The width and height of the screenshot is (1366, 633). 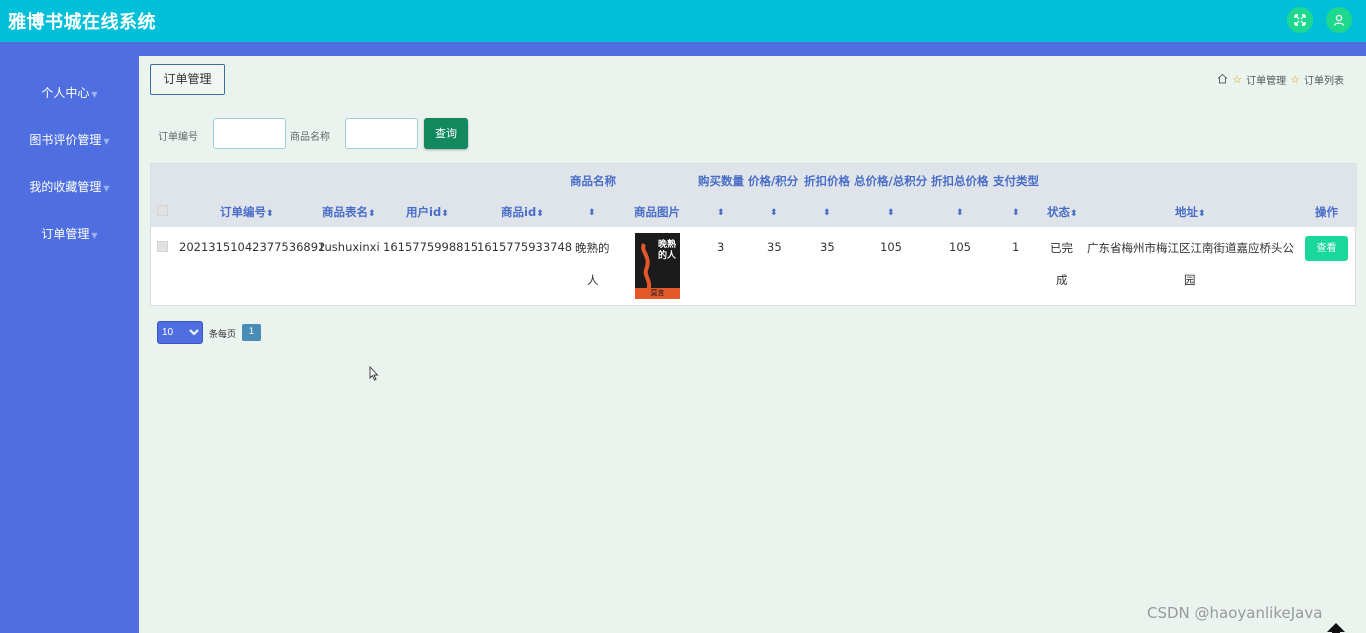 What do you see at coordinates (1235, 613) in the screenshot?
I see `watermark: CSDN @haoyanlikeJava` at bounding box center [1235, 613].